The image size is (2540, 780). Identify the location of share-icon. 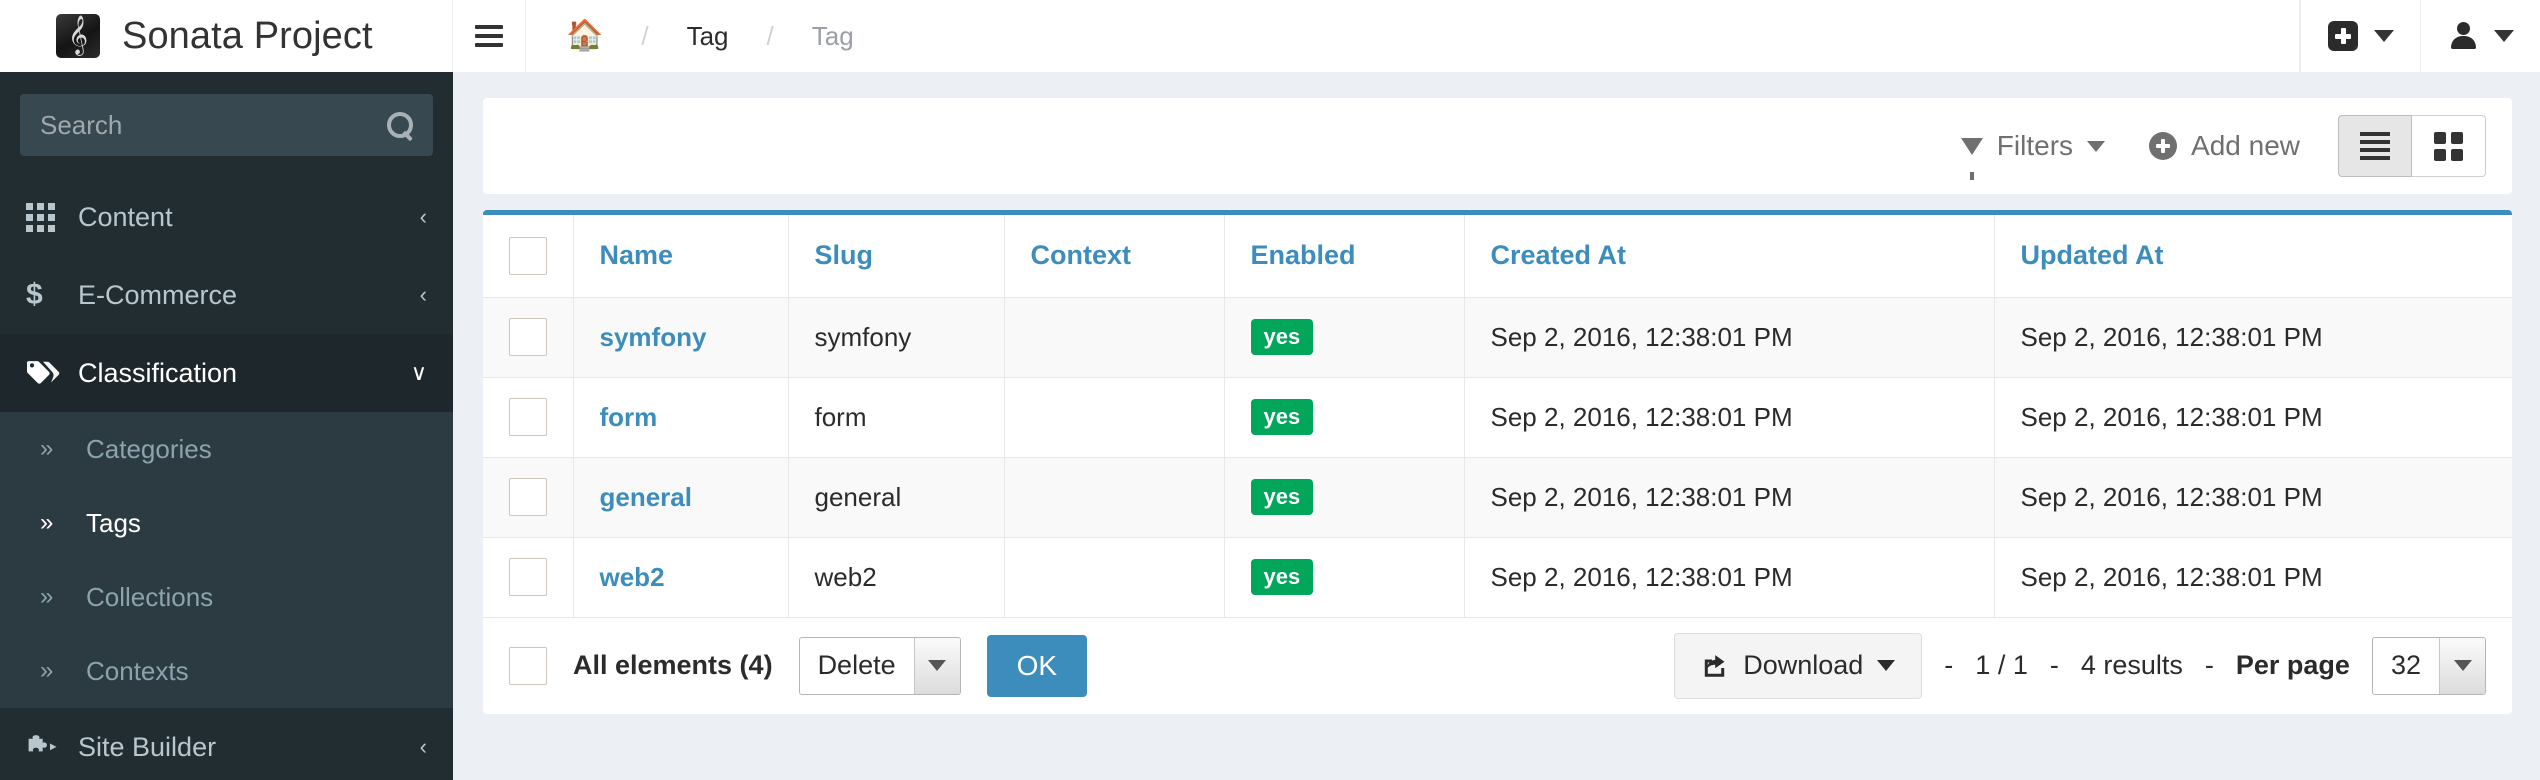
(1715, 666).